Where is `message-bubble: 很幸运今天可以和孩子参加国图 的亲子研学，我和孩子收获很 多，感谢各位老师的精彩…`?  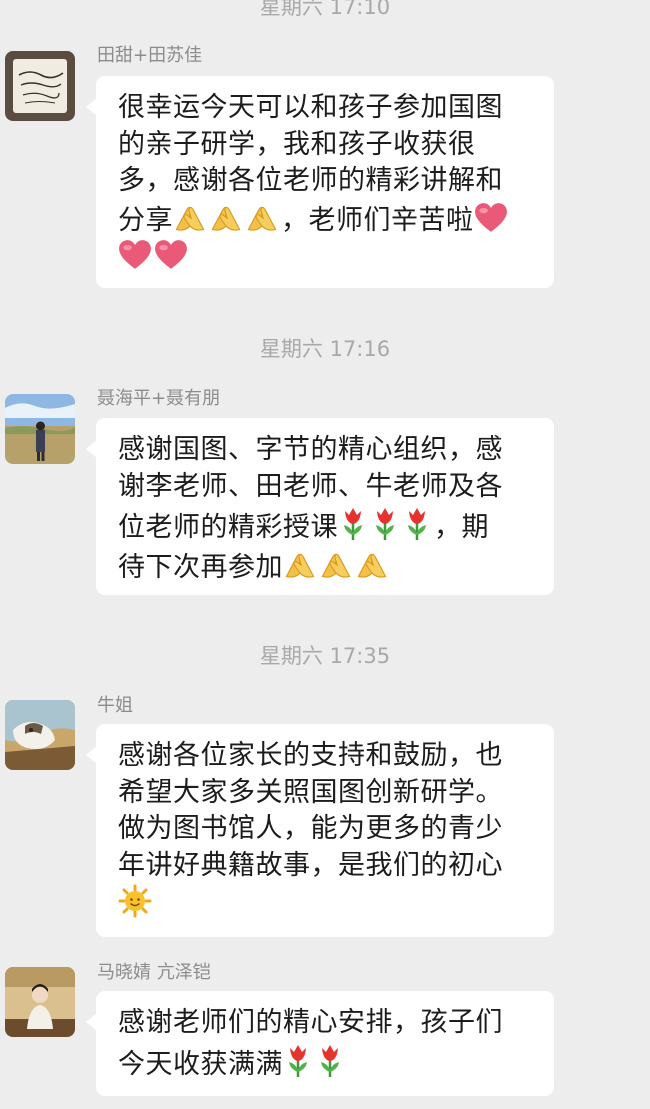
message-bubble: 很幸运今天可以和孩子参加国图 的亲子研学，我和孩子收获很 多，感谢各位老师的精彩… is located at coordinates (320, 182).